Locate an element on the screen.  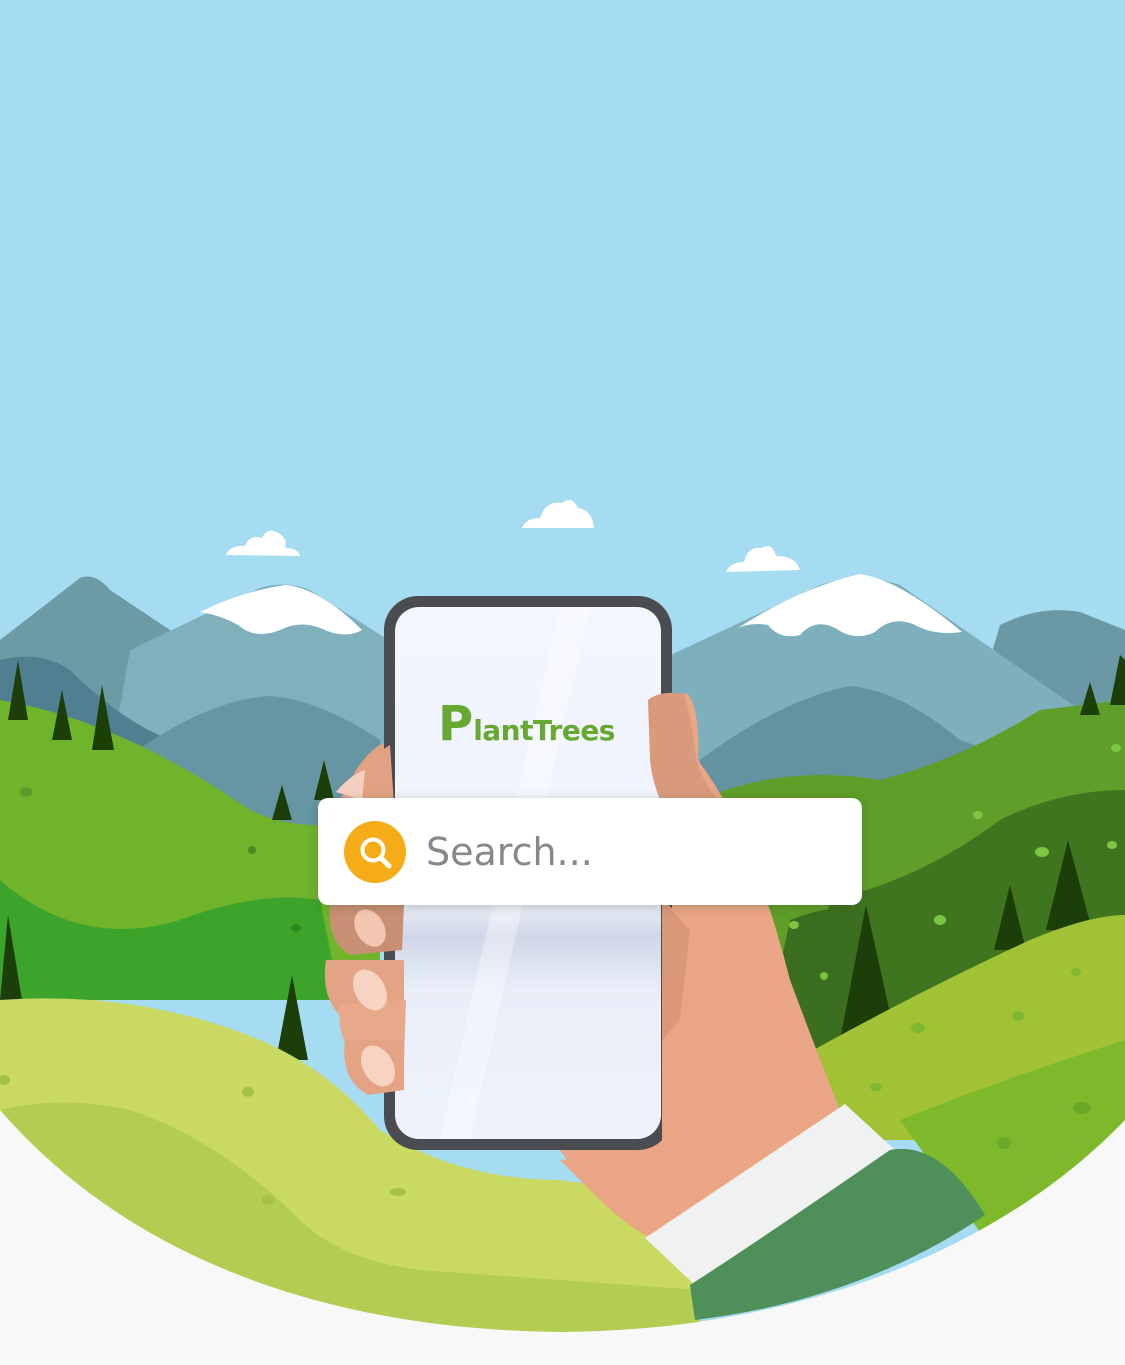
planttrees-logo: P lantTrees is located at coordinates (526, 722).